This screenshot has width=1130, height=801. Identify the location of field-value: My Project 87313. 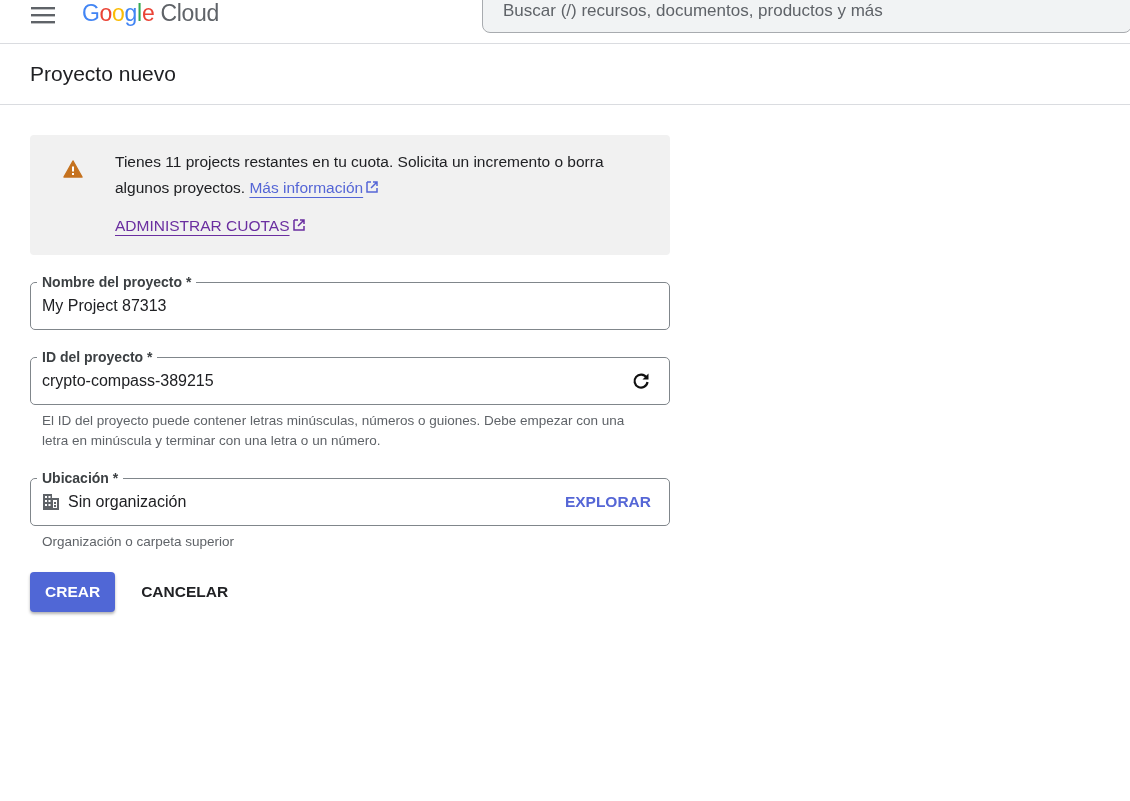
(105, 306).